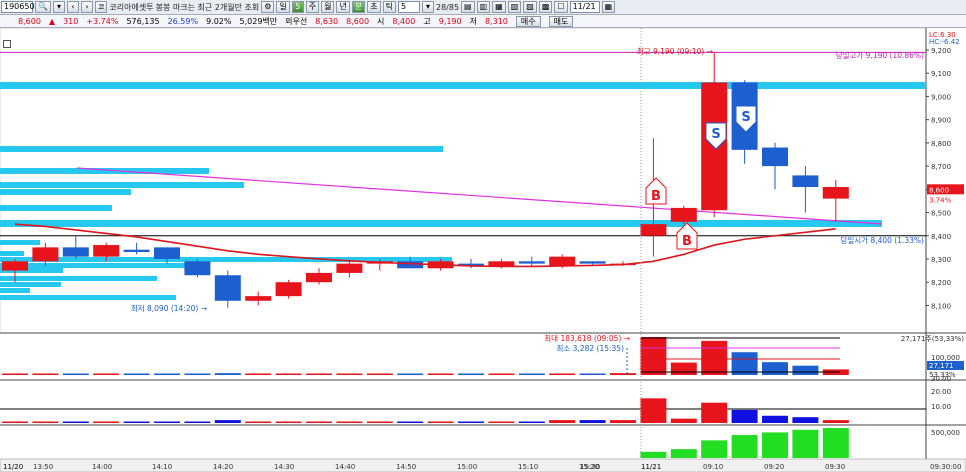 The width and height of the screenshot is (966, 472). What do you see at coordinates (101, 7) in the screenshot?
I see `stock-flag-icon: 코` at bounding box center [101, 7].